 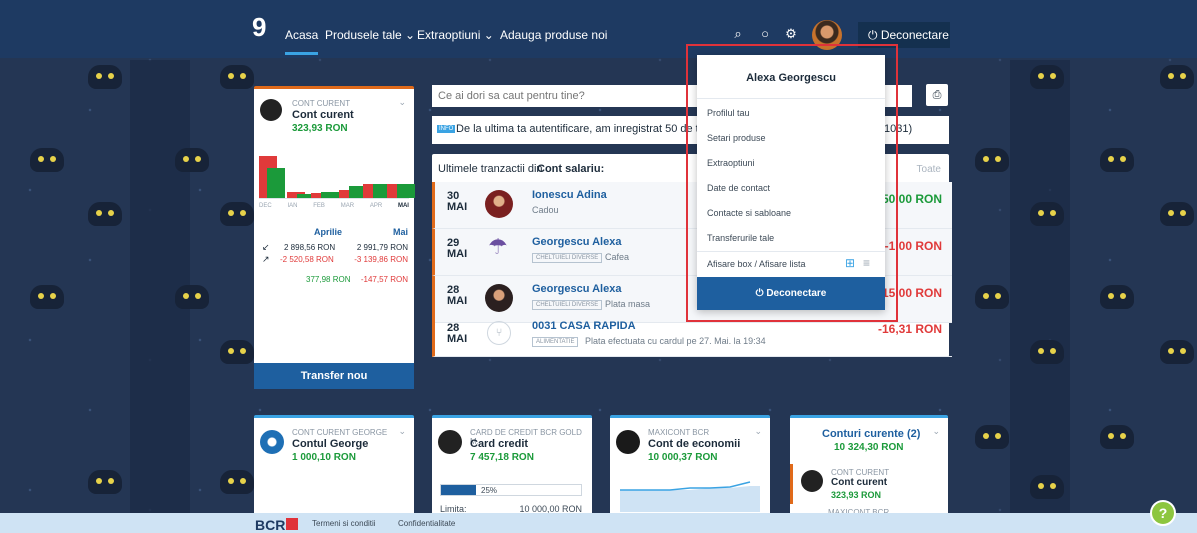 What do you see at coordinates (292, 524) in the screenshot?
I see `bcr-logo-mark` at bounding box center [292, 524].